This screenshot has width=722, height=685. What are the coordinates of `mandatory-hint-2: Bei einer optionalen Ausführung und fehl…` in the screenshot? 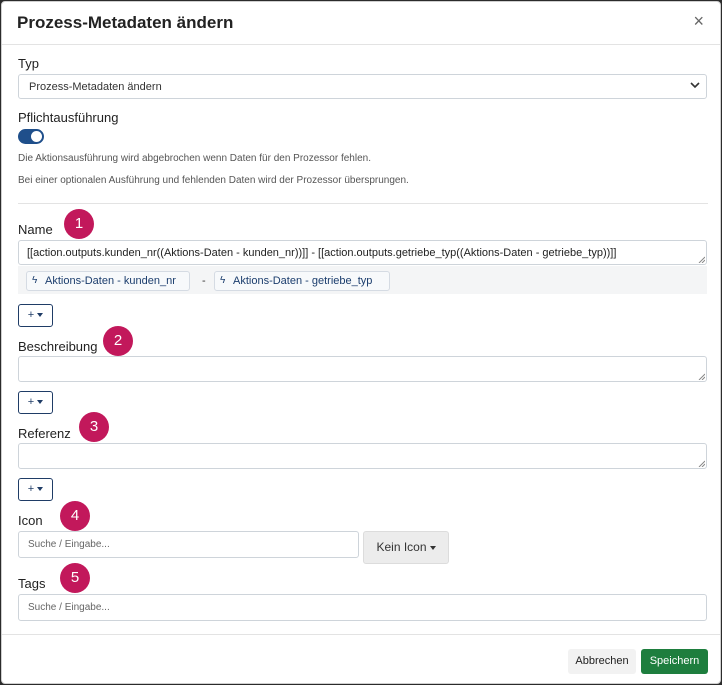 It's located at (213, 180).